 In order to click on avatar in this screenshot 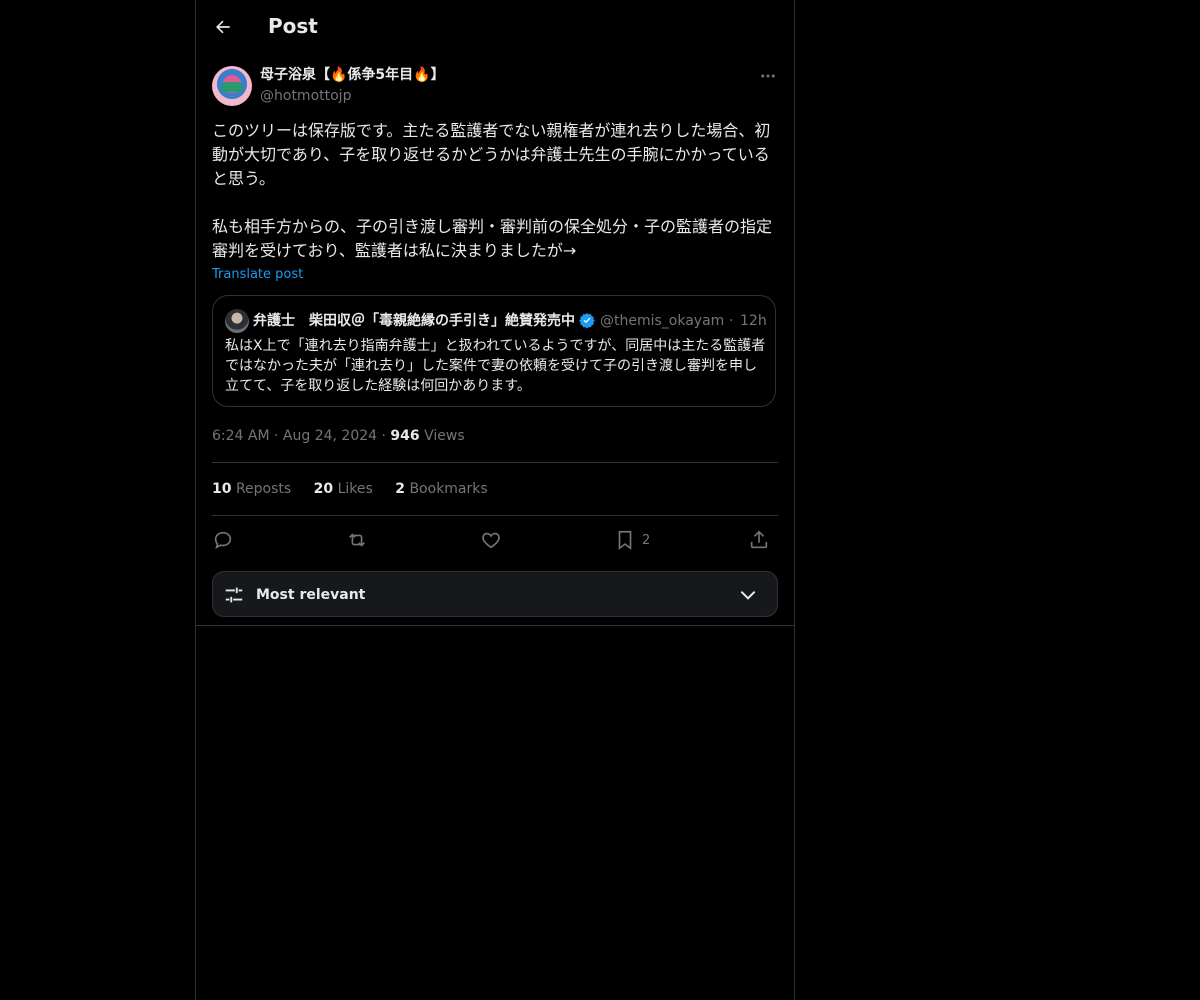, I will do `click(232, 86)`.